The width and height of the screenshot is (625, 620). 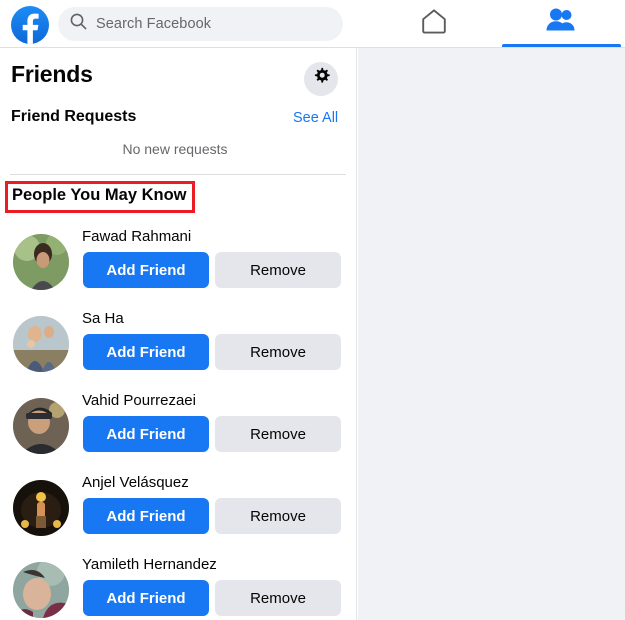 I want to click on people-you-may-know-title: People You May Know, so click(x=99, y=195).